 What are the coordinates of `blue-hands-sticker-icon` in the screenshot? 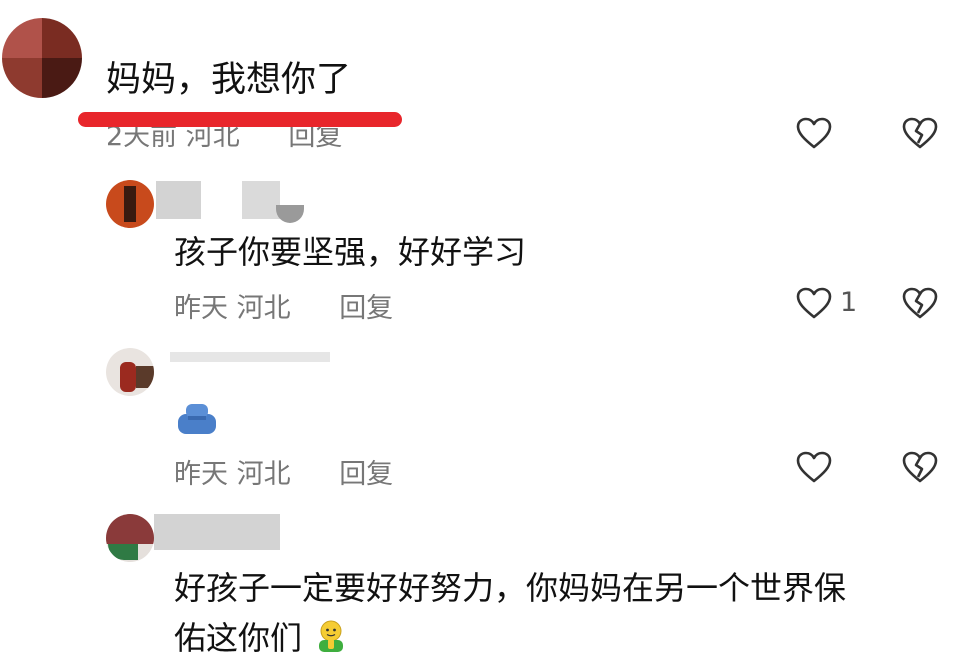 It's located at (197, 419).